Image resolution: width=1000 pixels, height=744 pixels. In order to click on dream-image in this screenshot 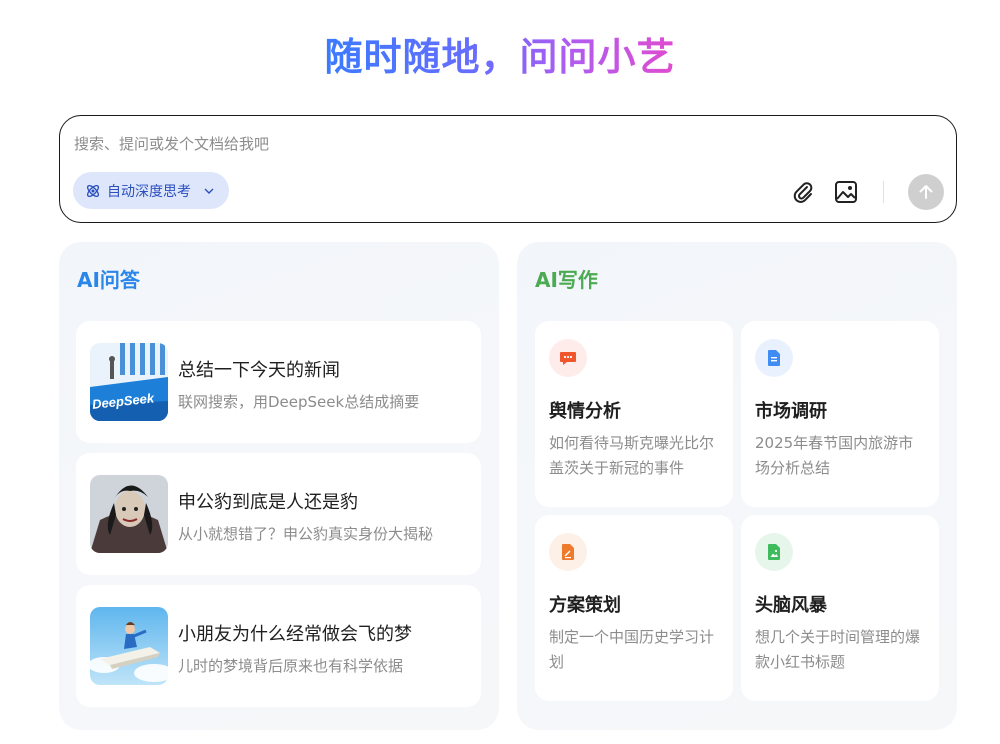, I will do `click(129, 646)`.